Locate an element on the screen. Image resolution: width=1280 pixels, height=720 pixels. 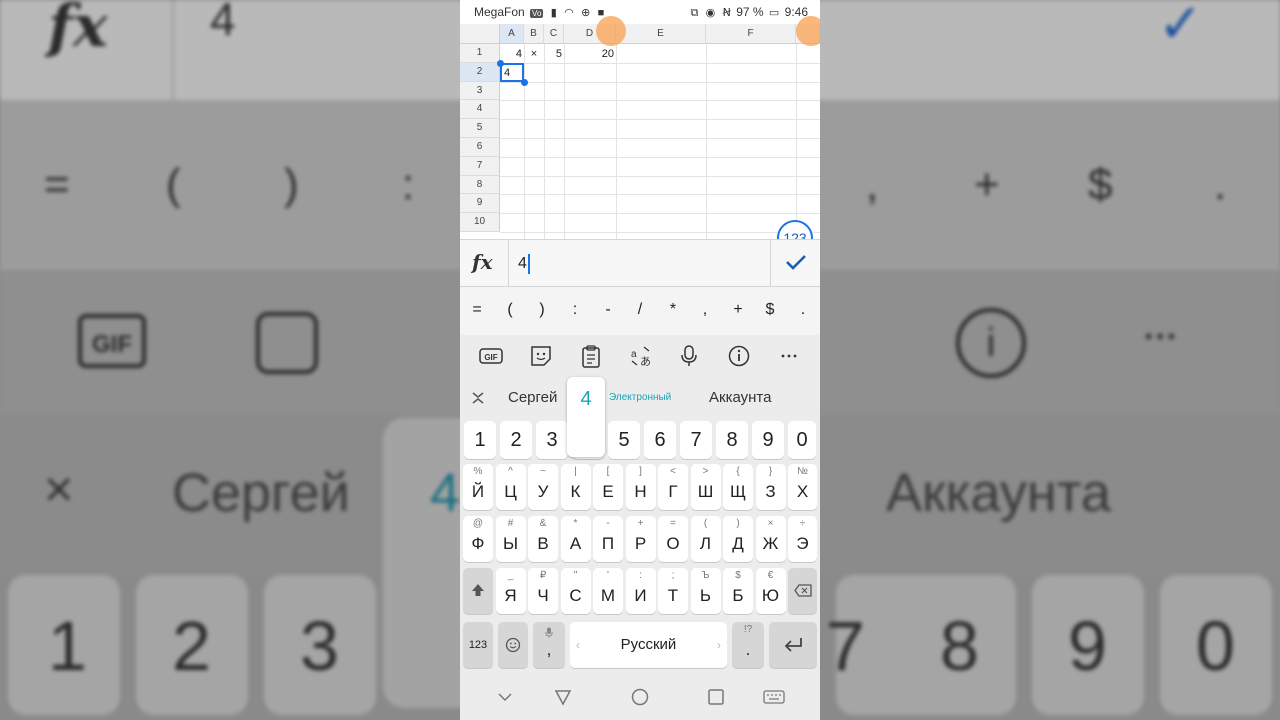
key-letter: * А is located at coordinates (575, 539).